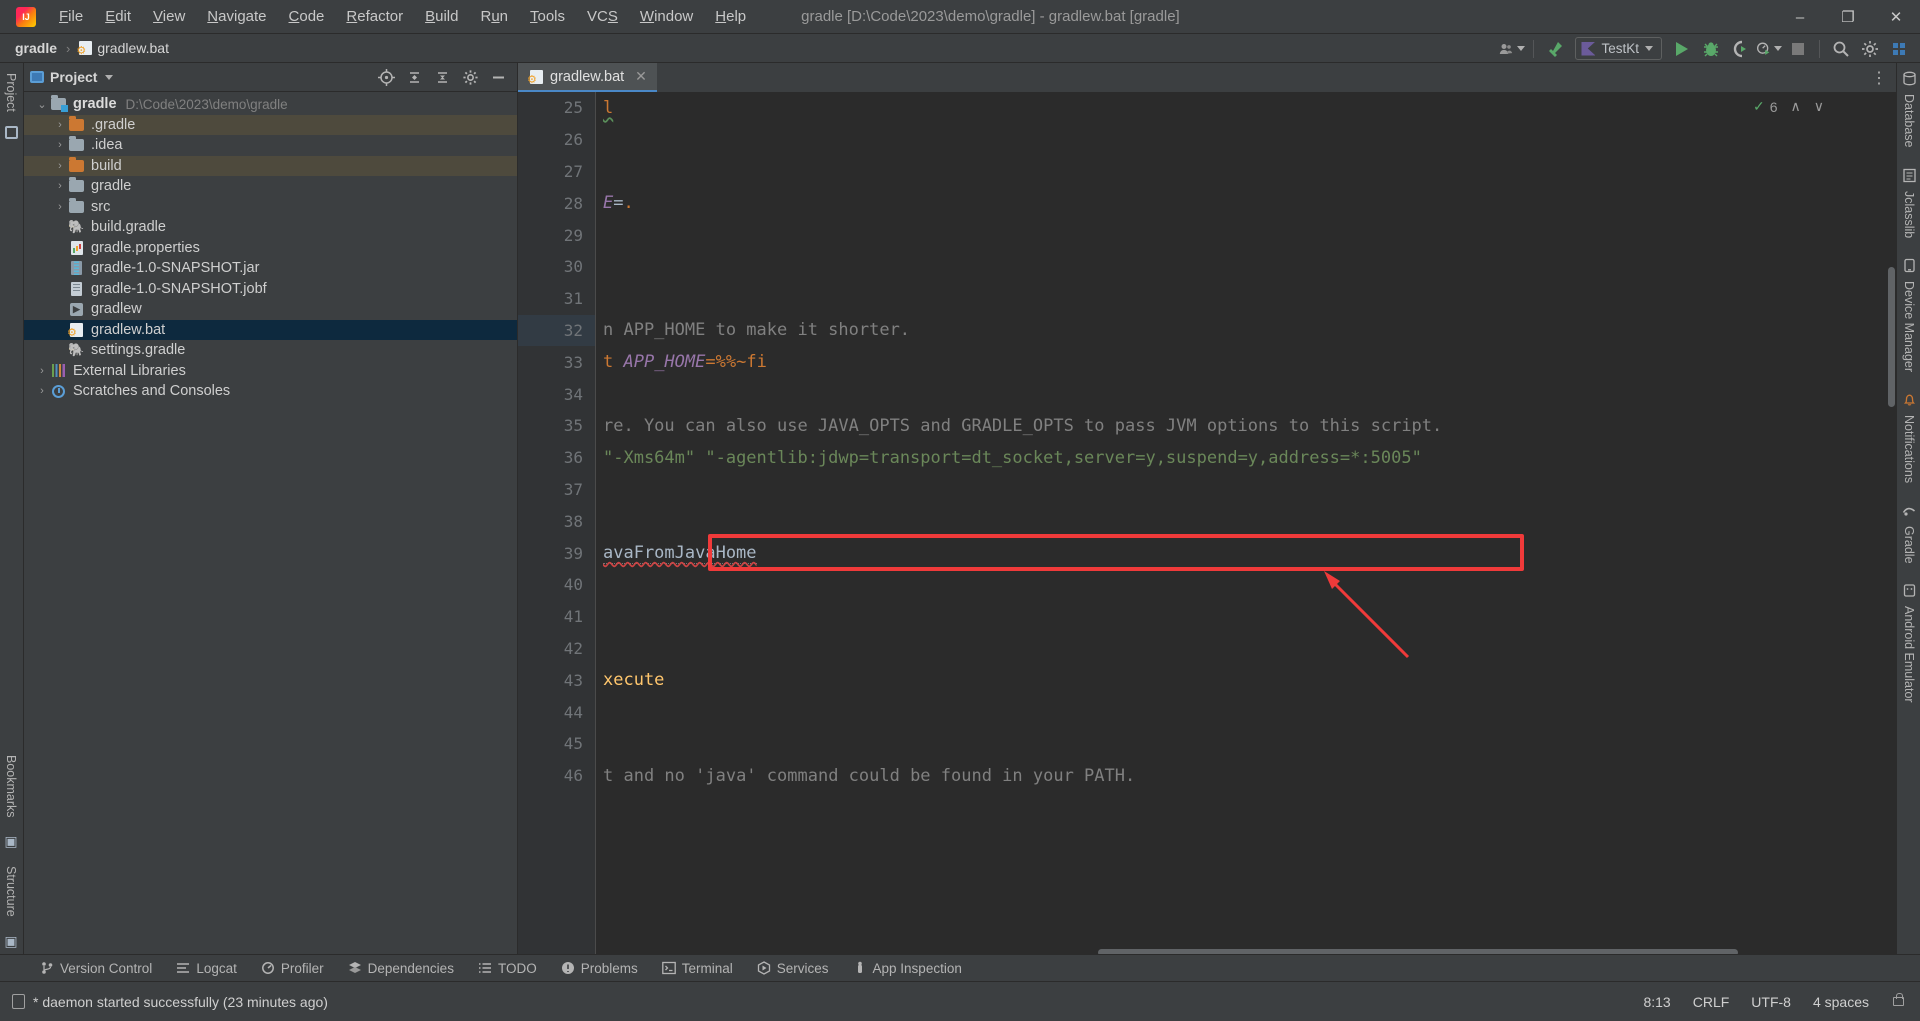 The width and height of the screenshot is (1920, 1021). I want to click on tool-window-services: Services, so click(793, 968).